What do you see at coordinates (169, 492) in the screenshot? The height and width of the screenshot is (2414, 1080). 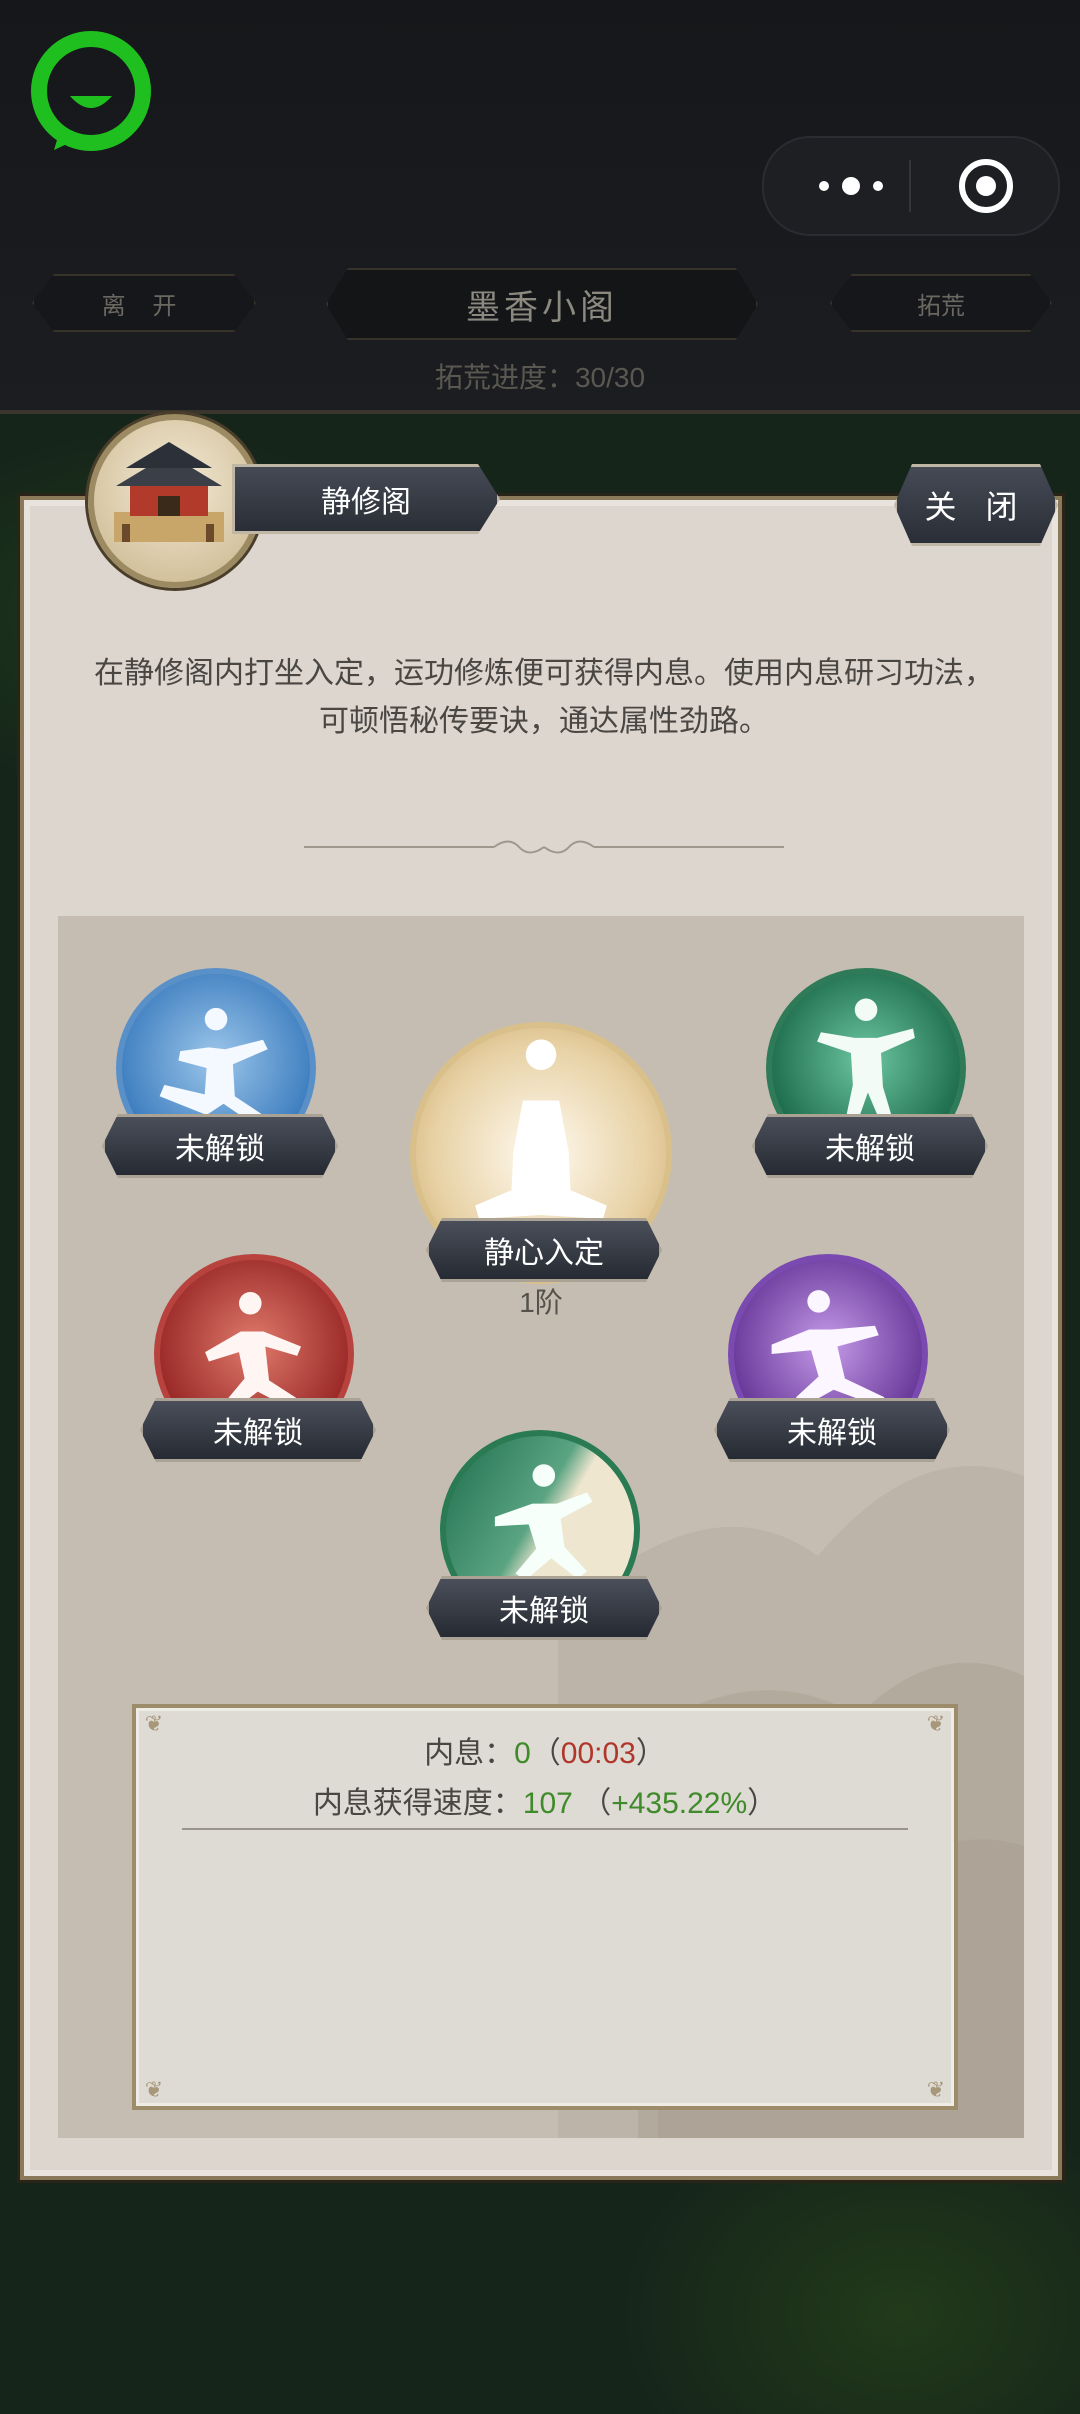 I see `building-icon` at bounding box center [169, 492].